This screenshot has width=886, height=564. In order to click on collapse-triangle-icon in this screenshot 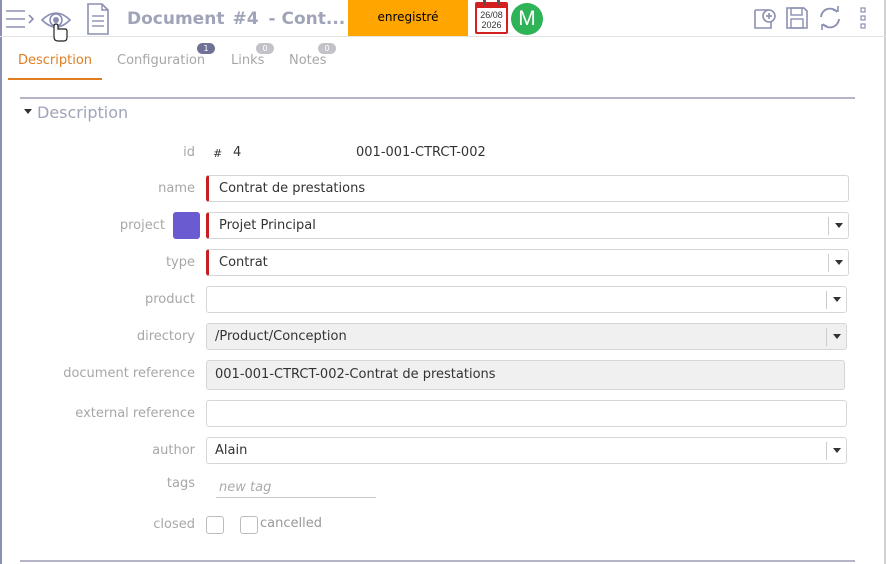, I will do `click(28, 111)`.